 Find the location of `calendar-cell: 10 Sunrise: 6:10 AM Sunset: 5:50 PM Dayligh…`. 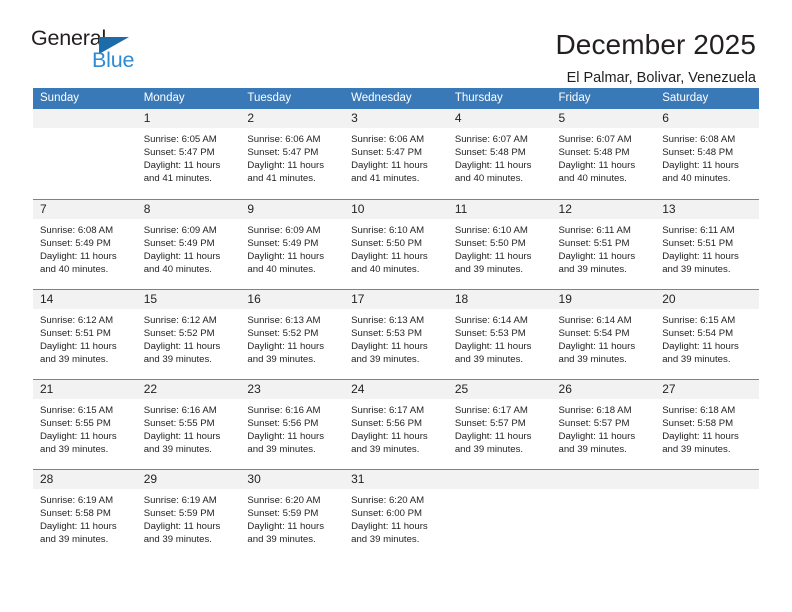

calendar-cell: 10 Sunrise: 6:10 AM Sunset: 5:50 PM Dayligh… is located at coordinates (396, 244).